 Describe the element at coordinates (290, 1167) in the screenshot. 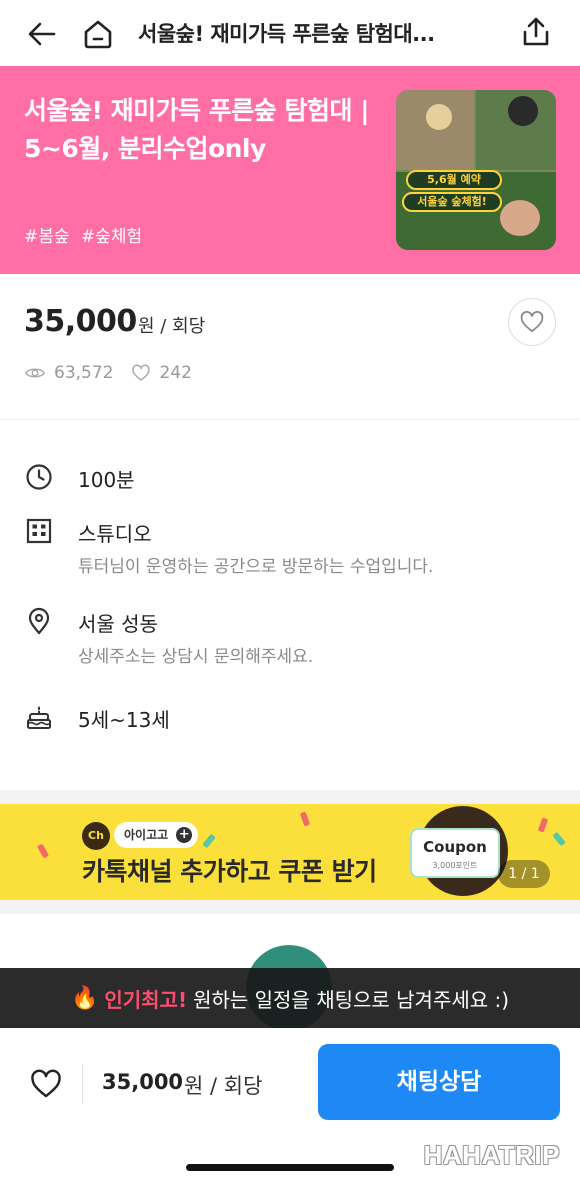

I see `home-indicator` at that location.